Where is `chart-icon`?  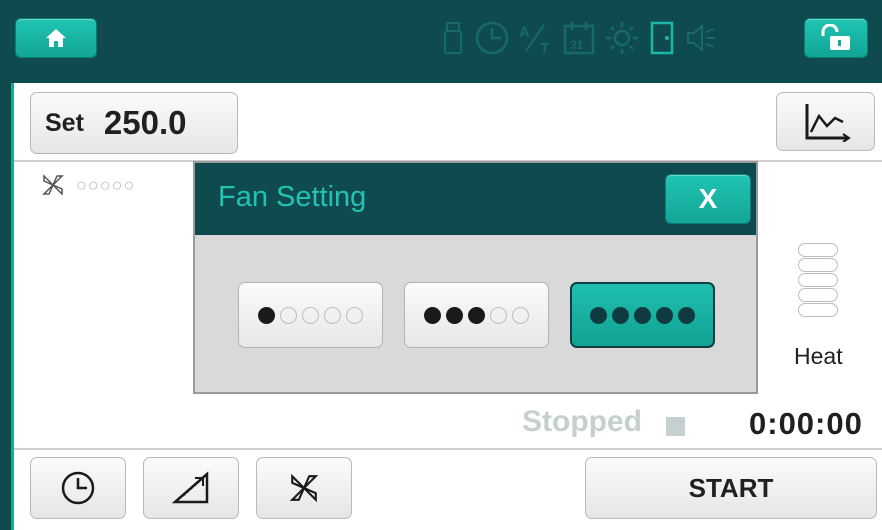 chart-icon is located at coordinates (828, 122).